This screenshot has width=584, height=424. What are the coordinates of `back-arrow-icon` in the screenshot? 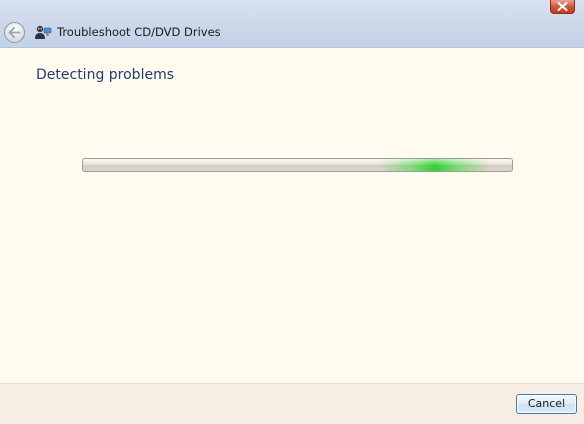 It's located at (14, 32).